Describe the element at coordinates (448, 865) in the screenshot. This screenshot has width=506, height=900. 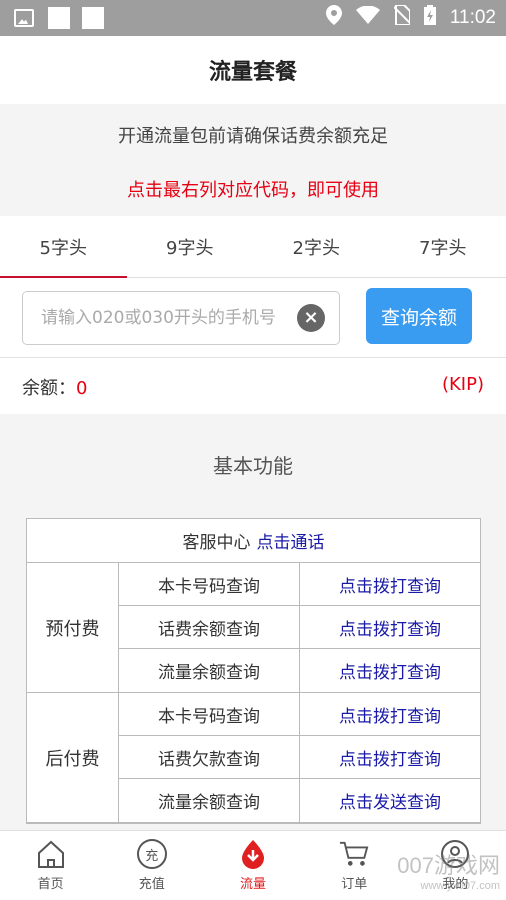
I see `watermark-text: 007游戏网` at that location.